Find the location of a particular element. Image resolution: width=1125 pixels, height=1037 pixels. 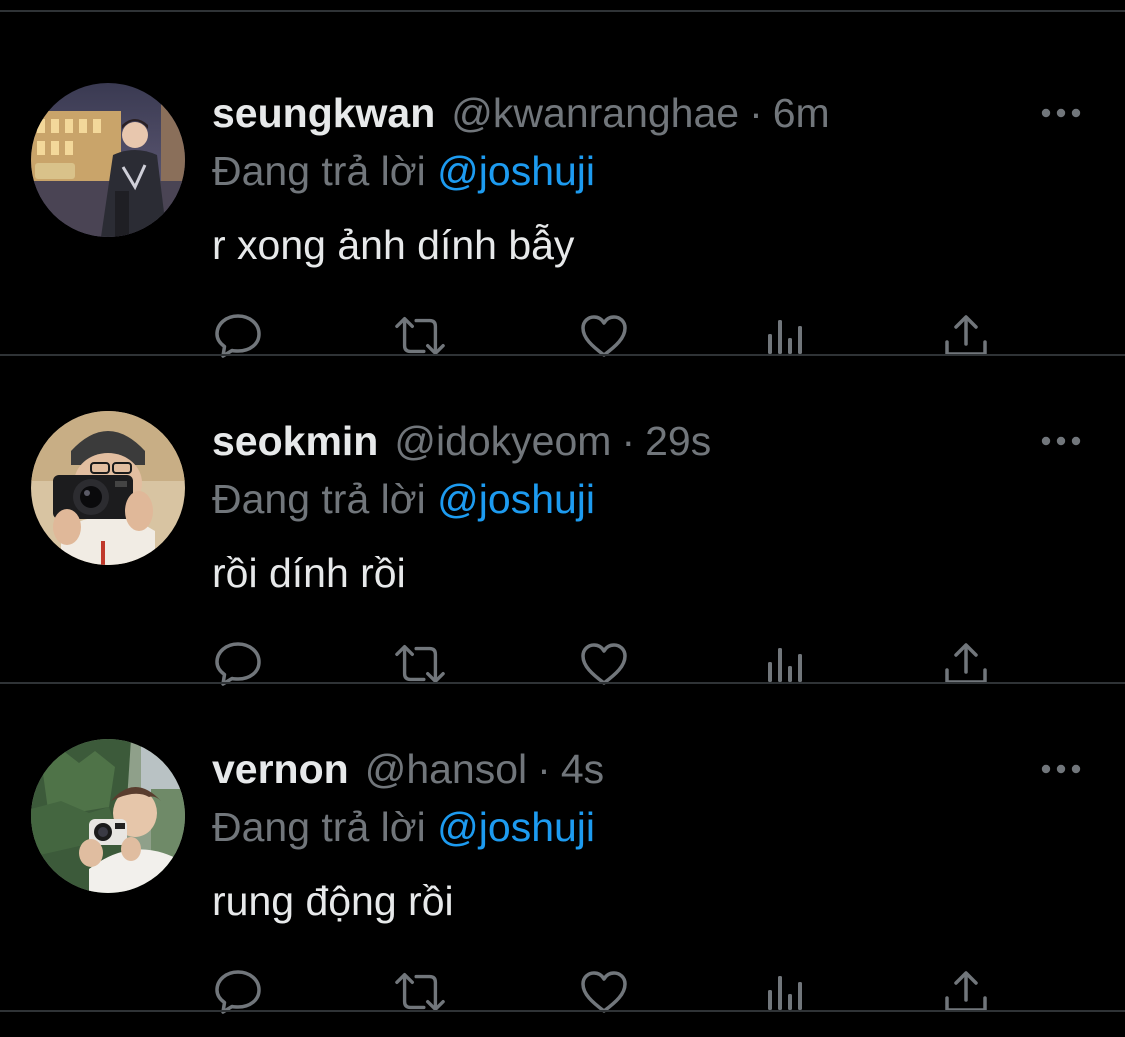

user-handle: @idokyeom is located at coordinates (502, 441).